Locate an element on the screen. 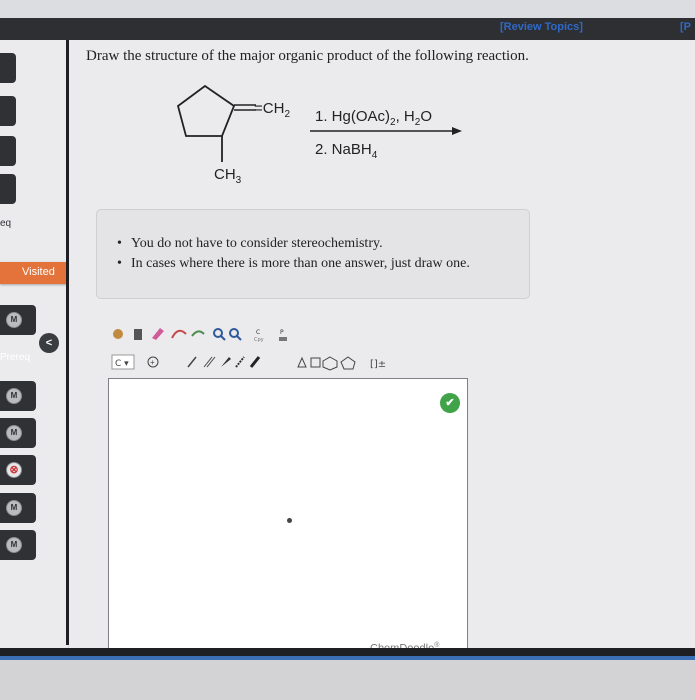 The width and height of the screenshot is (695, 700). footer-bar is located at coordinates (347, 652).